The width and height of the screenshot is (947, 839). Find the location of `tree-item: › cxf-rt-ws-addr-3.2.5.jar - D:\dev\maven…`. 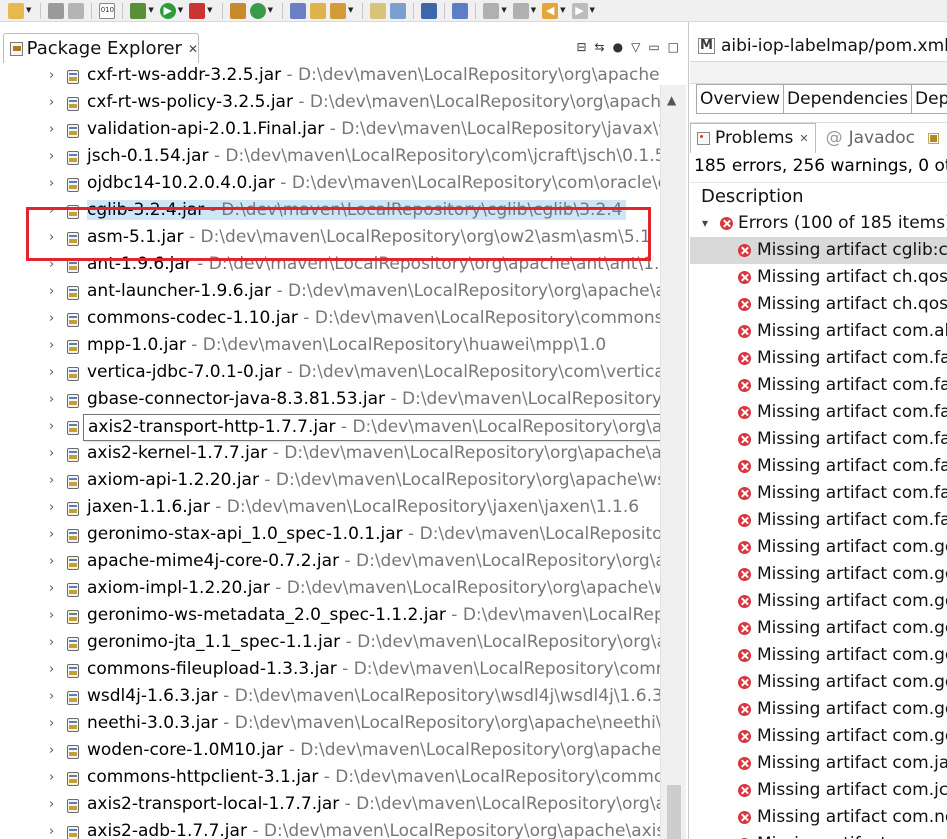

tree-item: › cxf-rt-ws-addr-3.2.5.jar - D:\dev\maven… is located at coordinates (330, 76).